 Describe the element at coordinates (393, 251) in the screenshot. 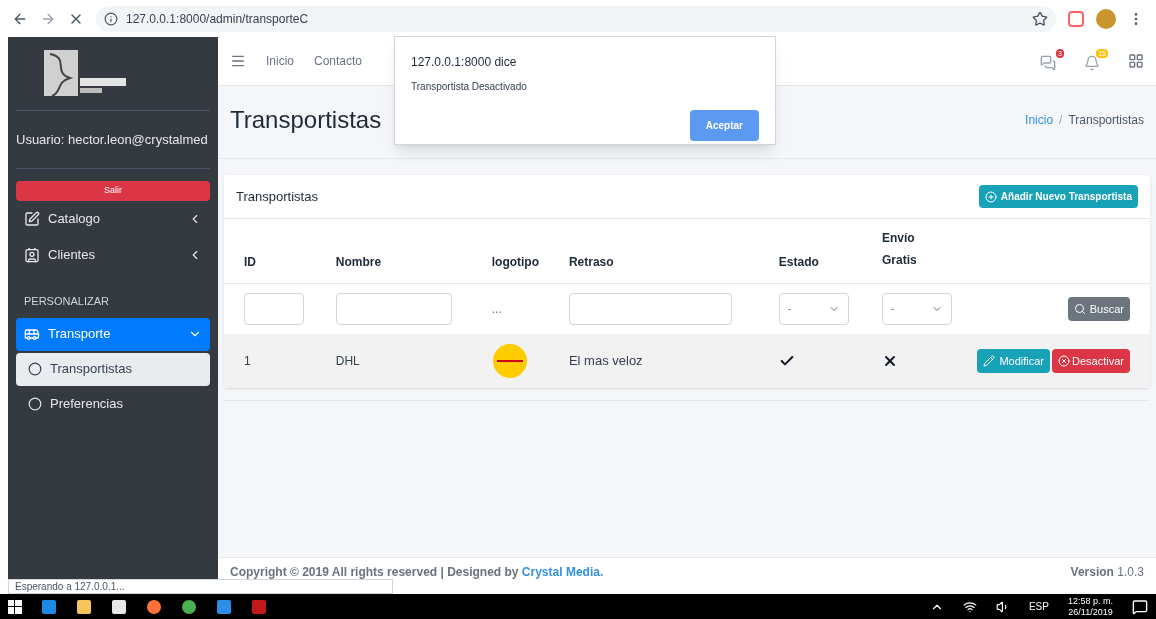

I see `column-header: Nombre` at that location.